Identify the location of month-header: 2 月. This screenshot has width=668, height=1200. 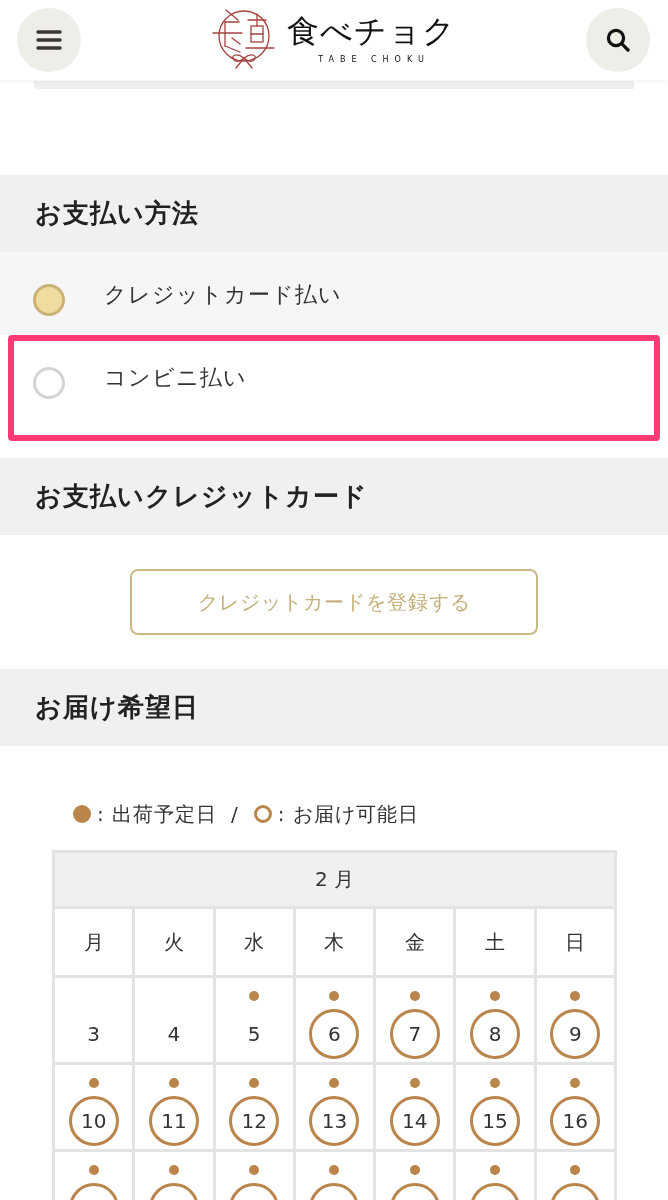
(334, 879).